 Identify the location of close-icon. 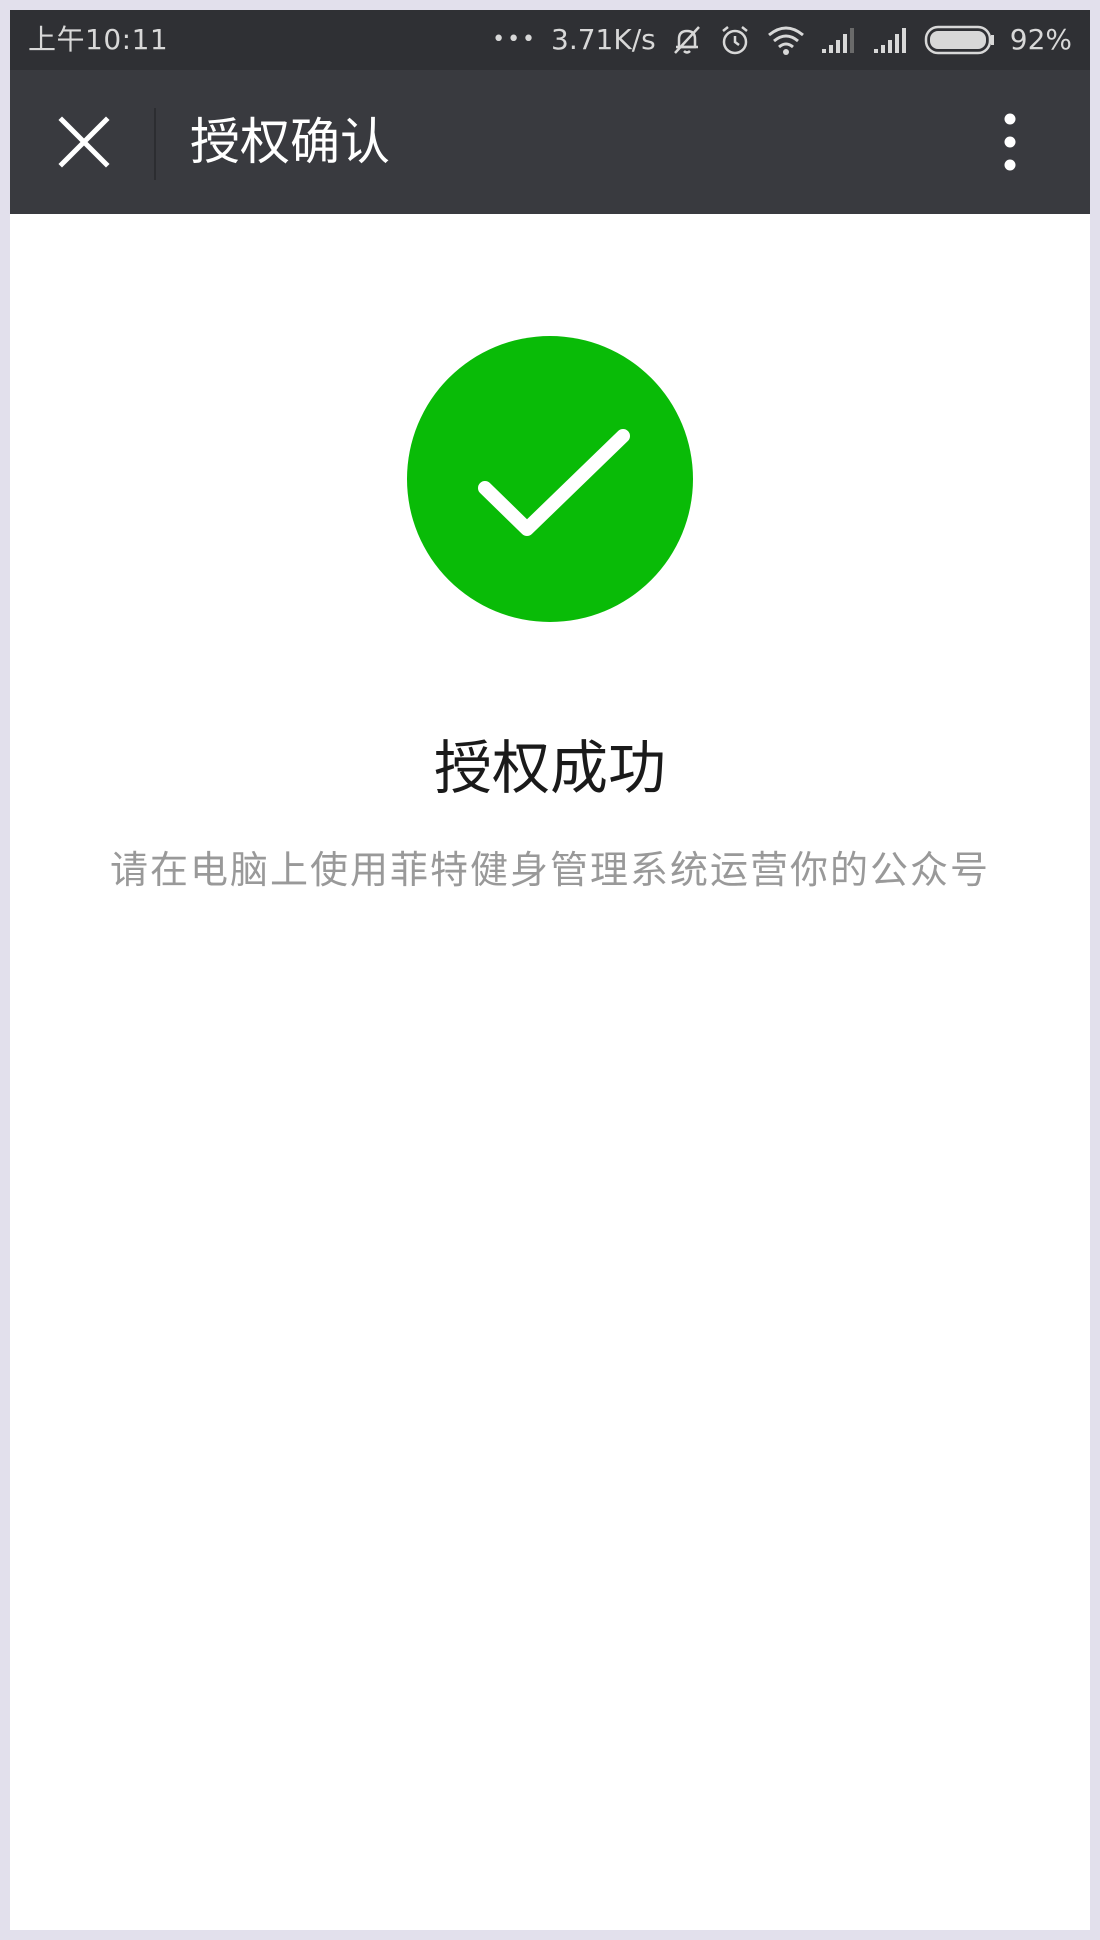
(84, 142).